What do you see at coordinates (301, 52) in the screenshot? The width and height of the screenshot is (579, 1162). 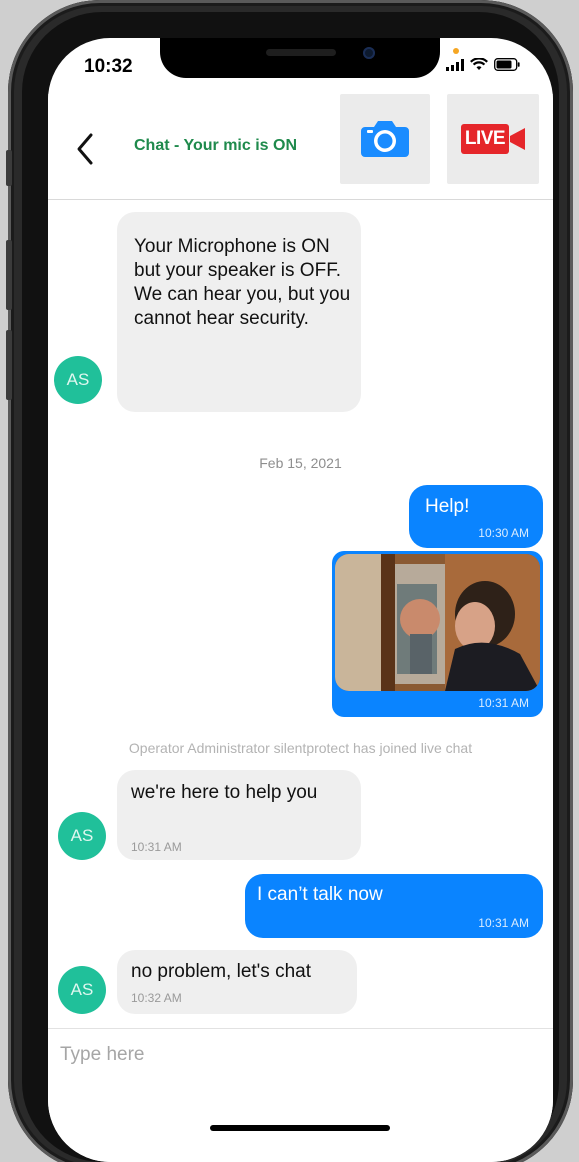 I see `earpiece` at bounding box center [301, 52].